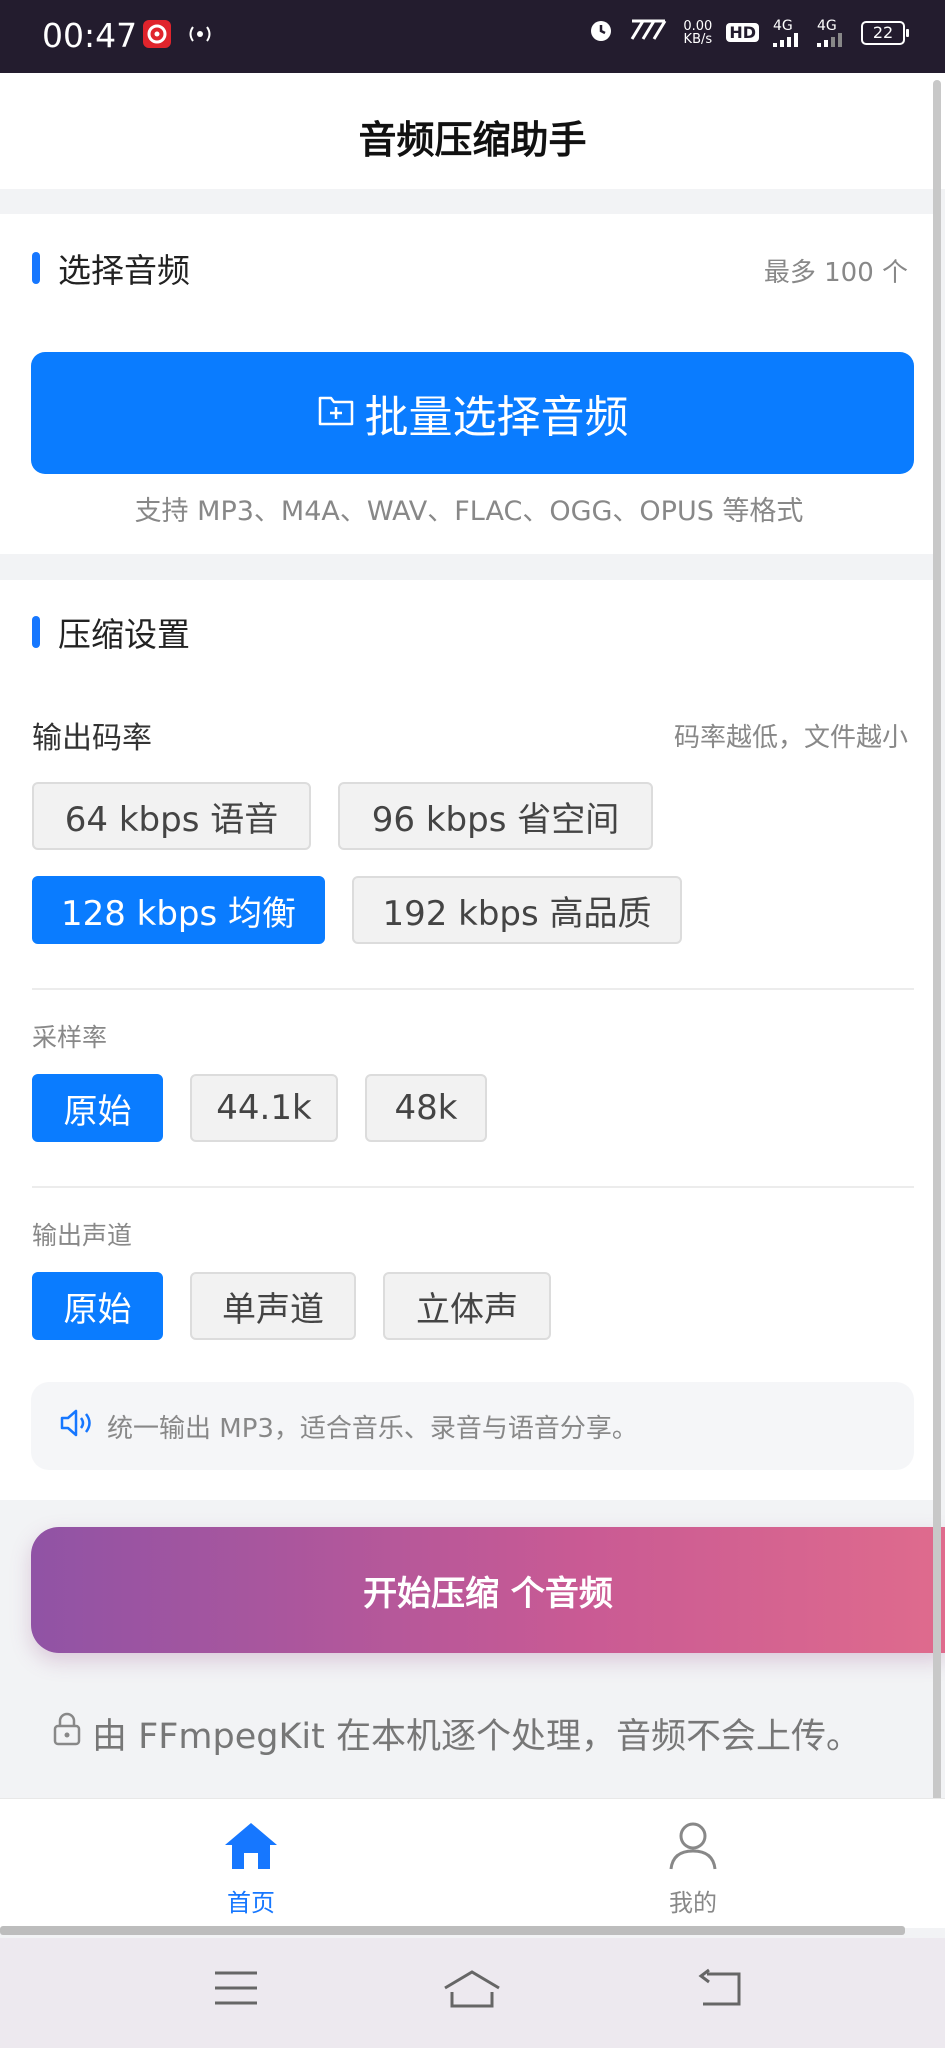  What do you see at coordinates (97, 1108) in the screenshot?
I see `sample-rate-option-original: 原始` at bounding box center [97, 1108].